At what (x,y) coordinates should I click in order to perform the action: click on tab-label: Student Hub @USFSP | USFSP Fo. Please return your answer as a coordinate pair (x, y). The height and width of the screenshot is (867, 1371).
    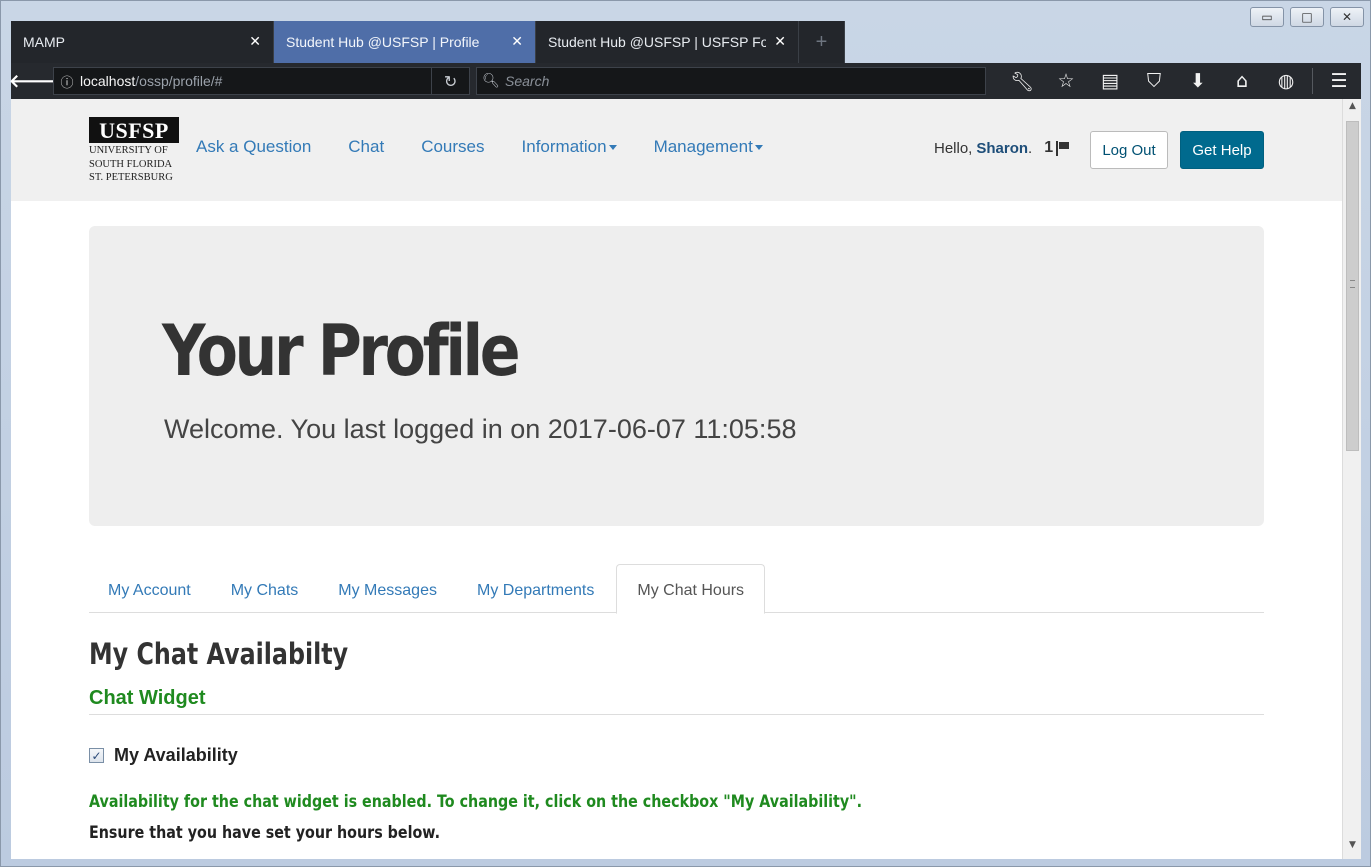
    Looking at the image, I should click on (657, 42).